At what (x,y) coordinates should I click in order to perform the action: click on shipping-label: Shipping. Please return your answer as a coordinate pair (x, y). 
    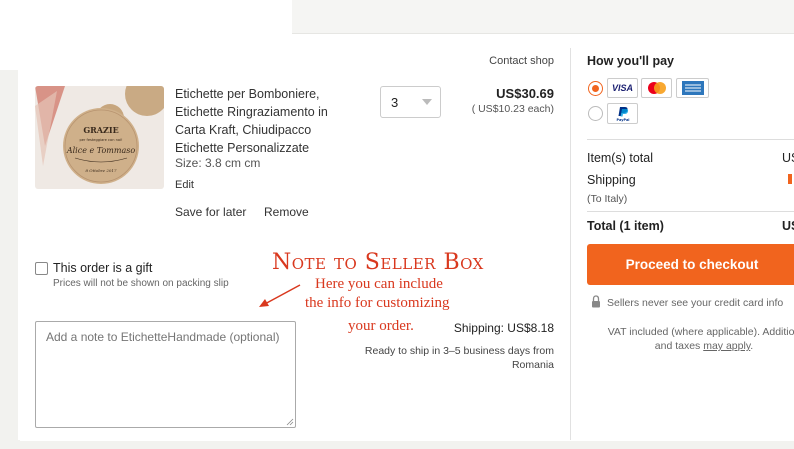
    Looking at the image, I should click on (611, 180).